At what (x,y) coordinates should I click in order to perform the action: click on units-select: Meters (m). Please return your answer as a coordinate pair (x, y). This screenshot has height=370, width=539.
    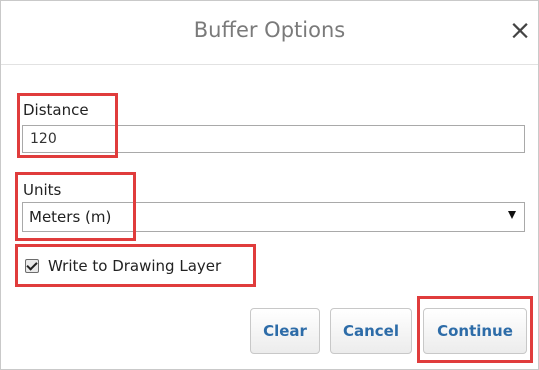
    Looking at the image, I should click on (273, 217).